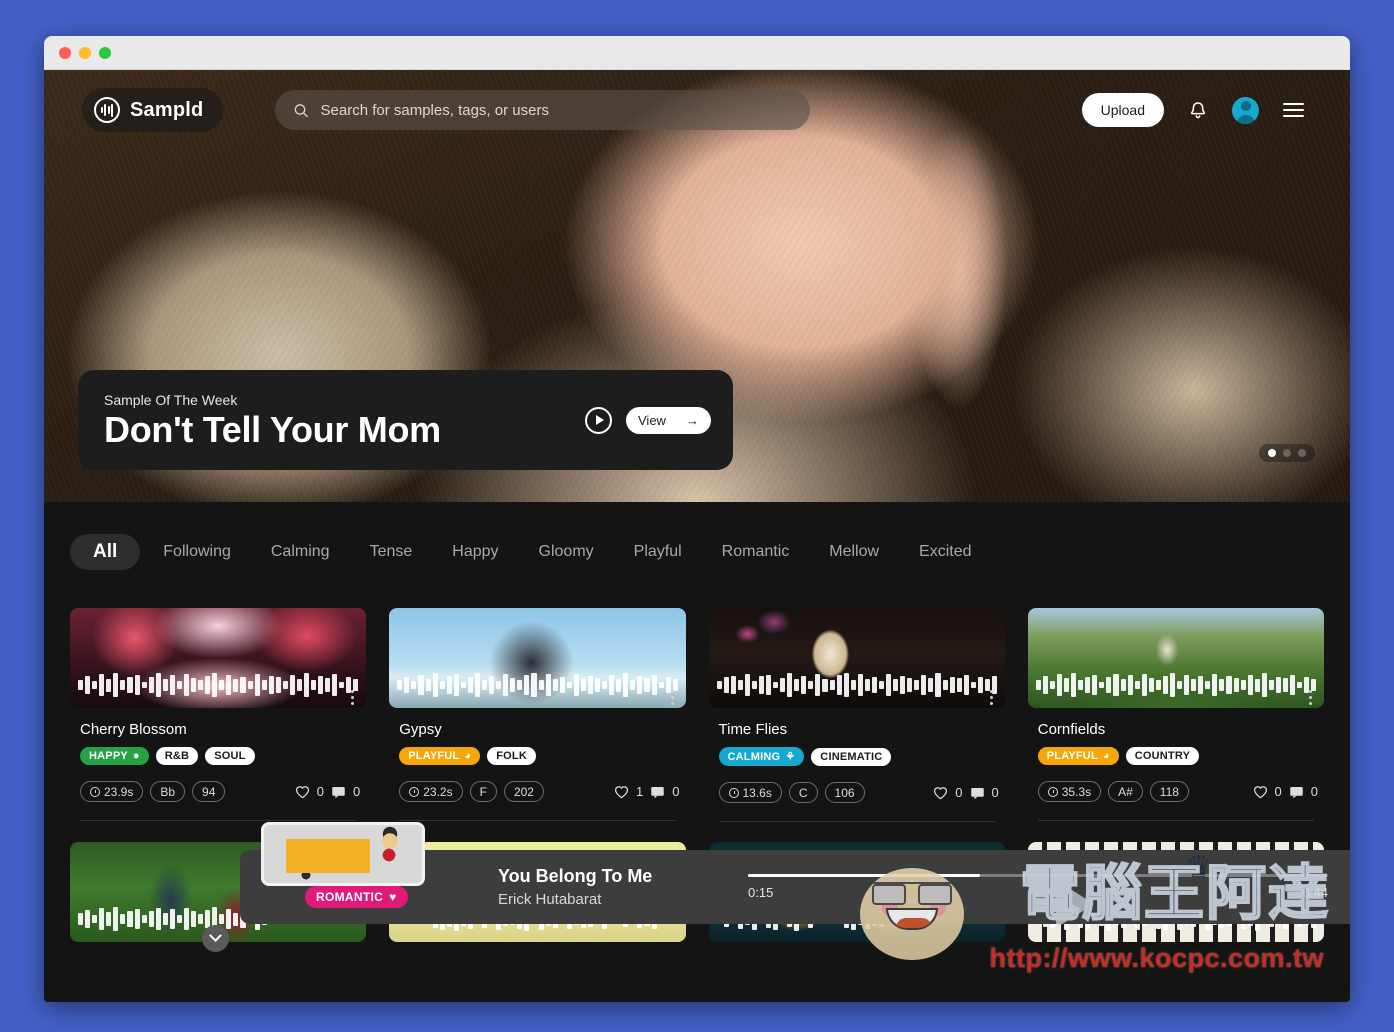 The image size is (1394, 1032). I want to click on tab-romantic: Romantic, so click(756, 552).